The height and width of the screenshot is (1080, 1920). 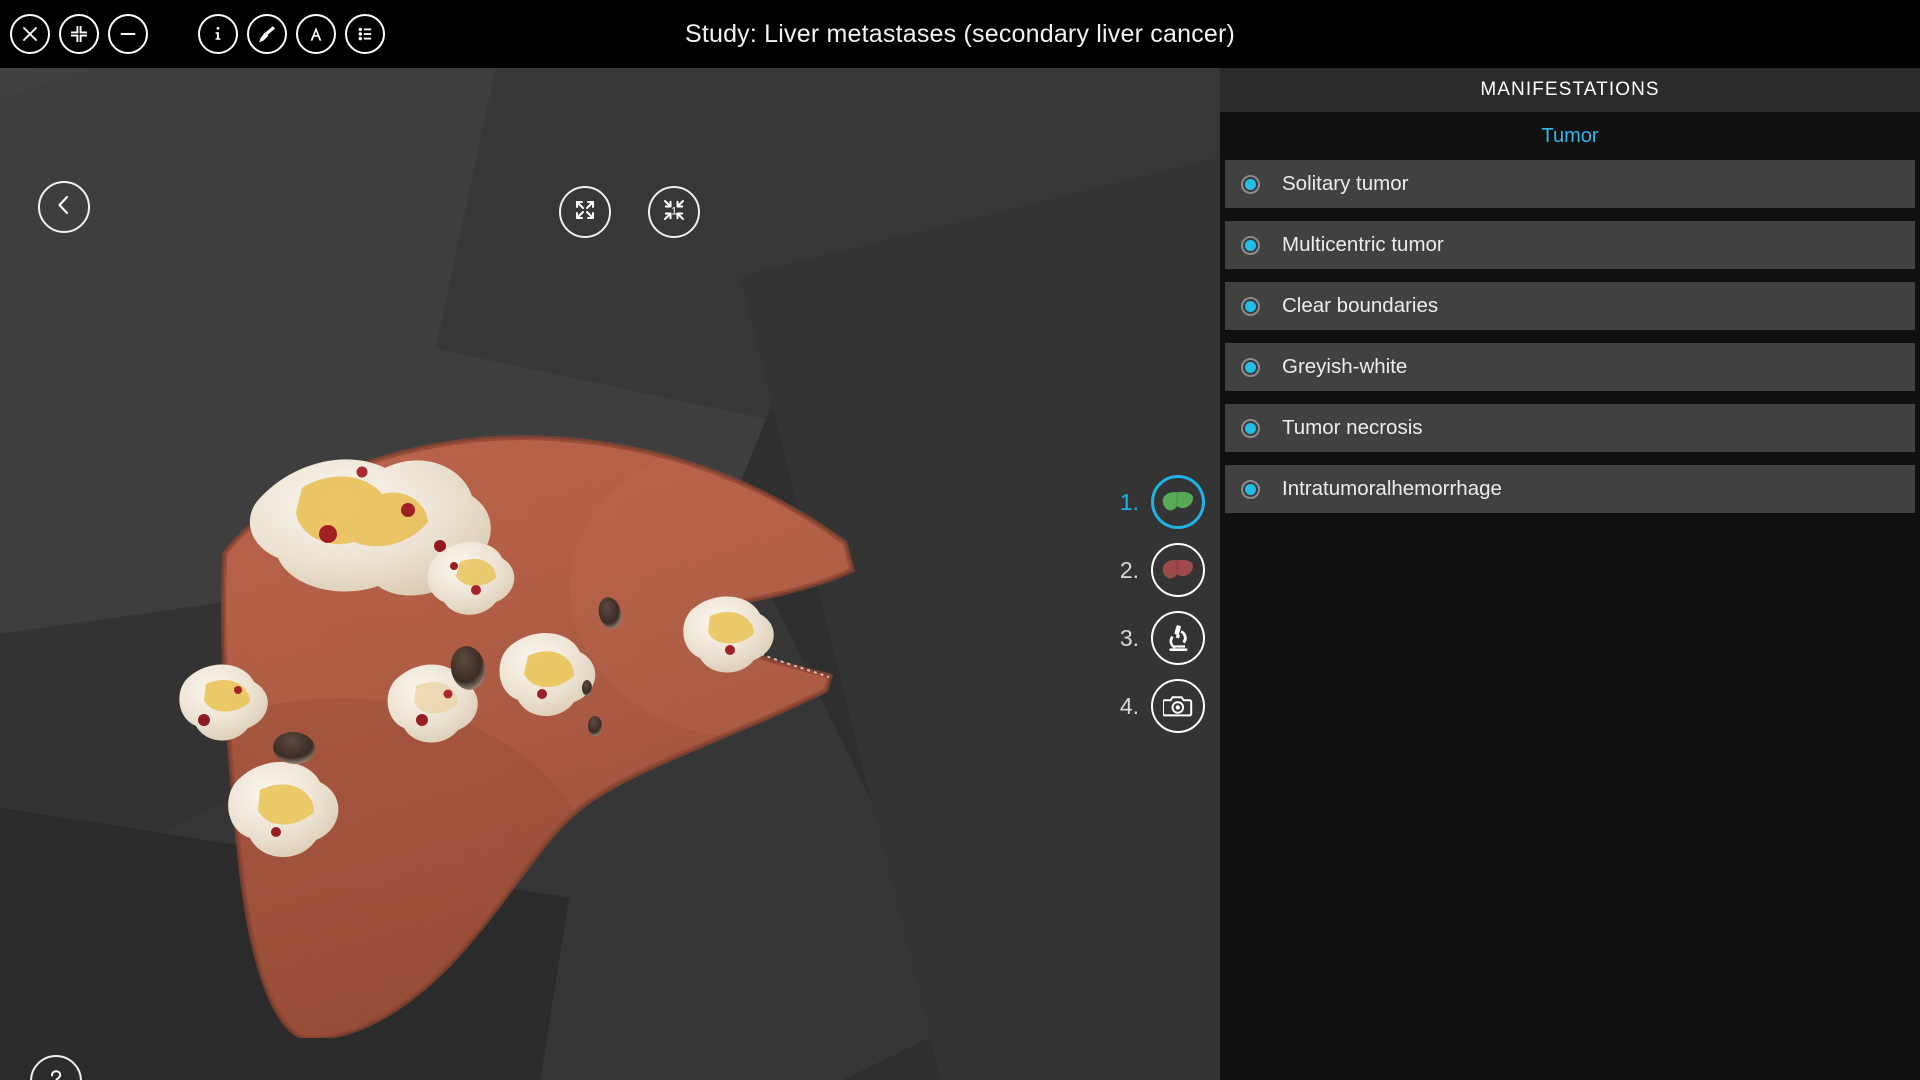 I want to click on panel-subtitle: Tumor, so click(x=1570, y=136).